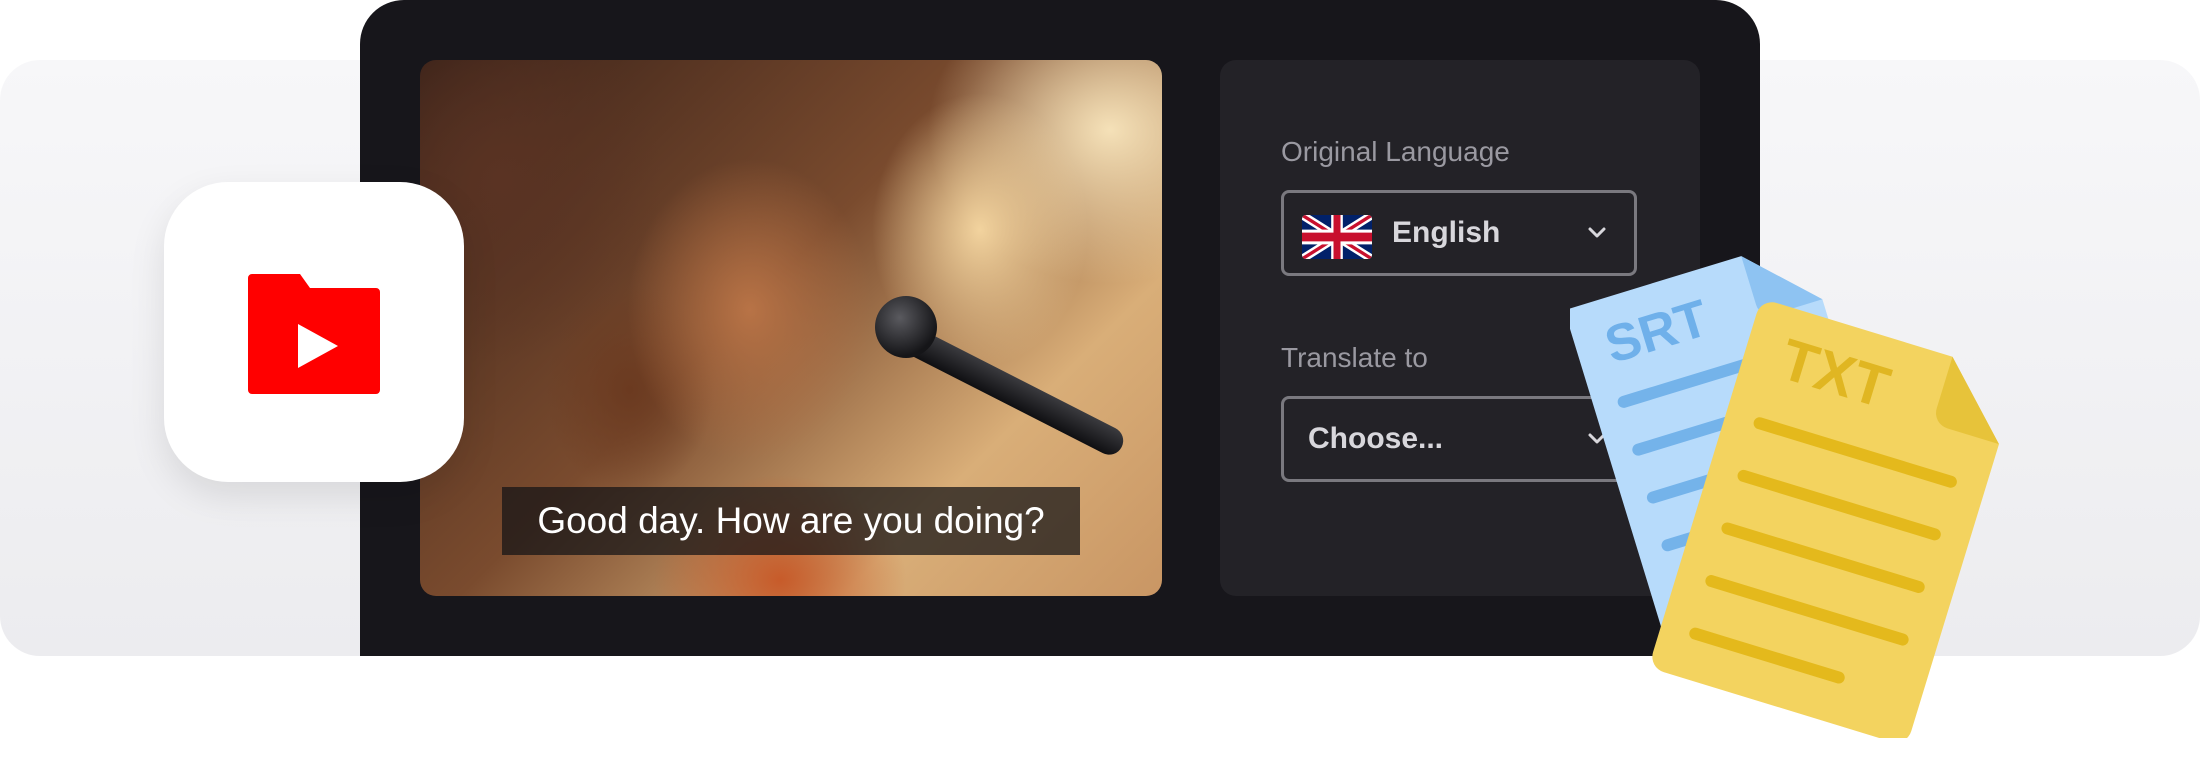 This screenshot has width=2200, height=760. I want to click on microphone-head, so click(906, 327).